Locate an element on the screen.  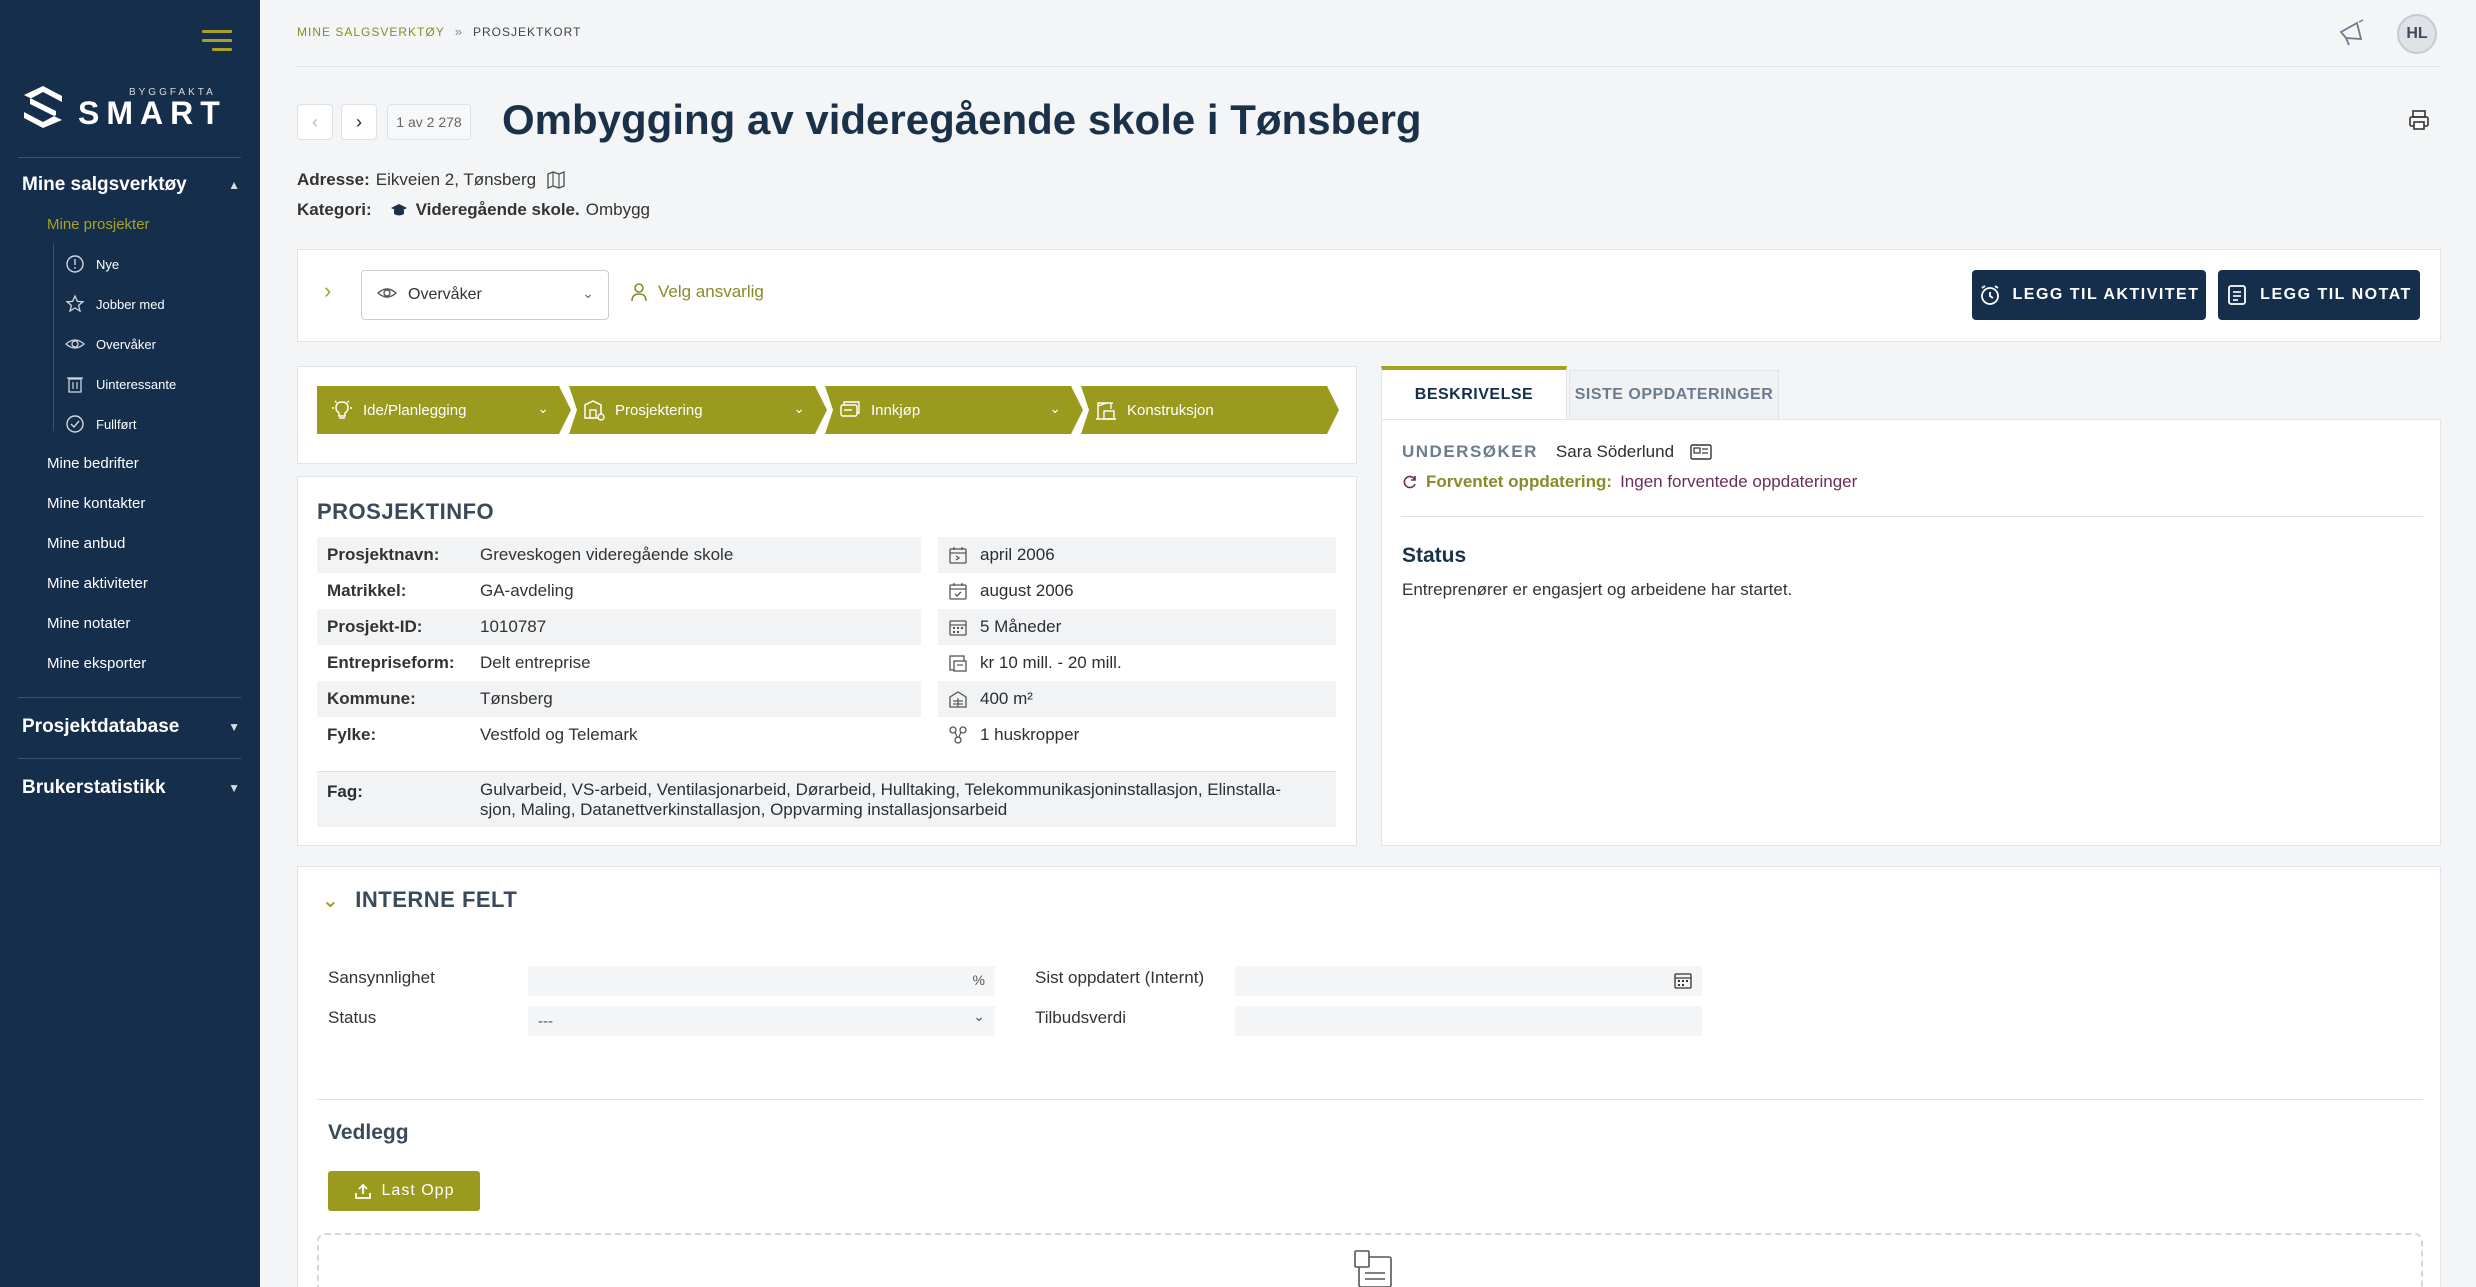
brand-logo: BYGGFAKTA SMART is located at coordinates (124, 107).